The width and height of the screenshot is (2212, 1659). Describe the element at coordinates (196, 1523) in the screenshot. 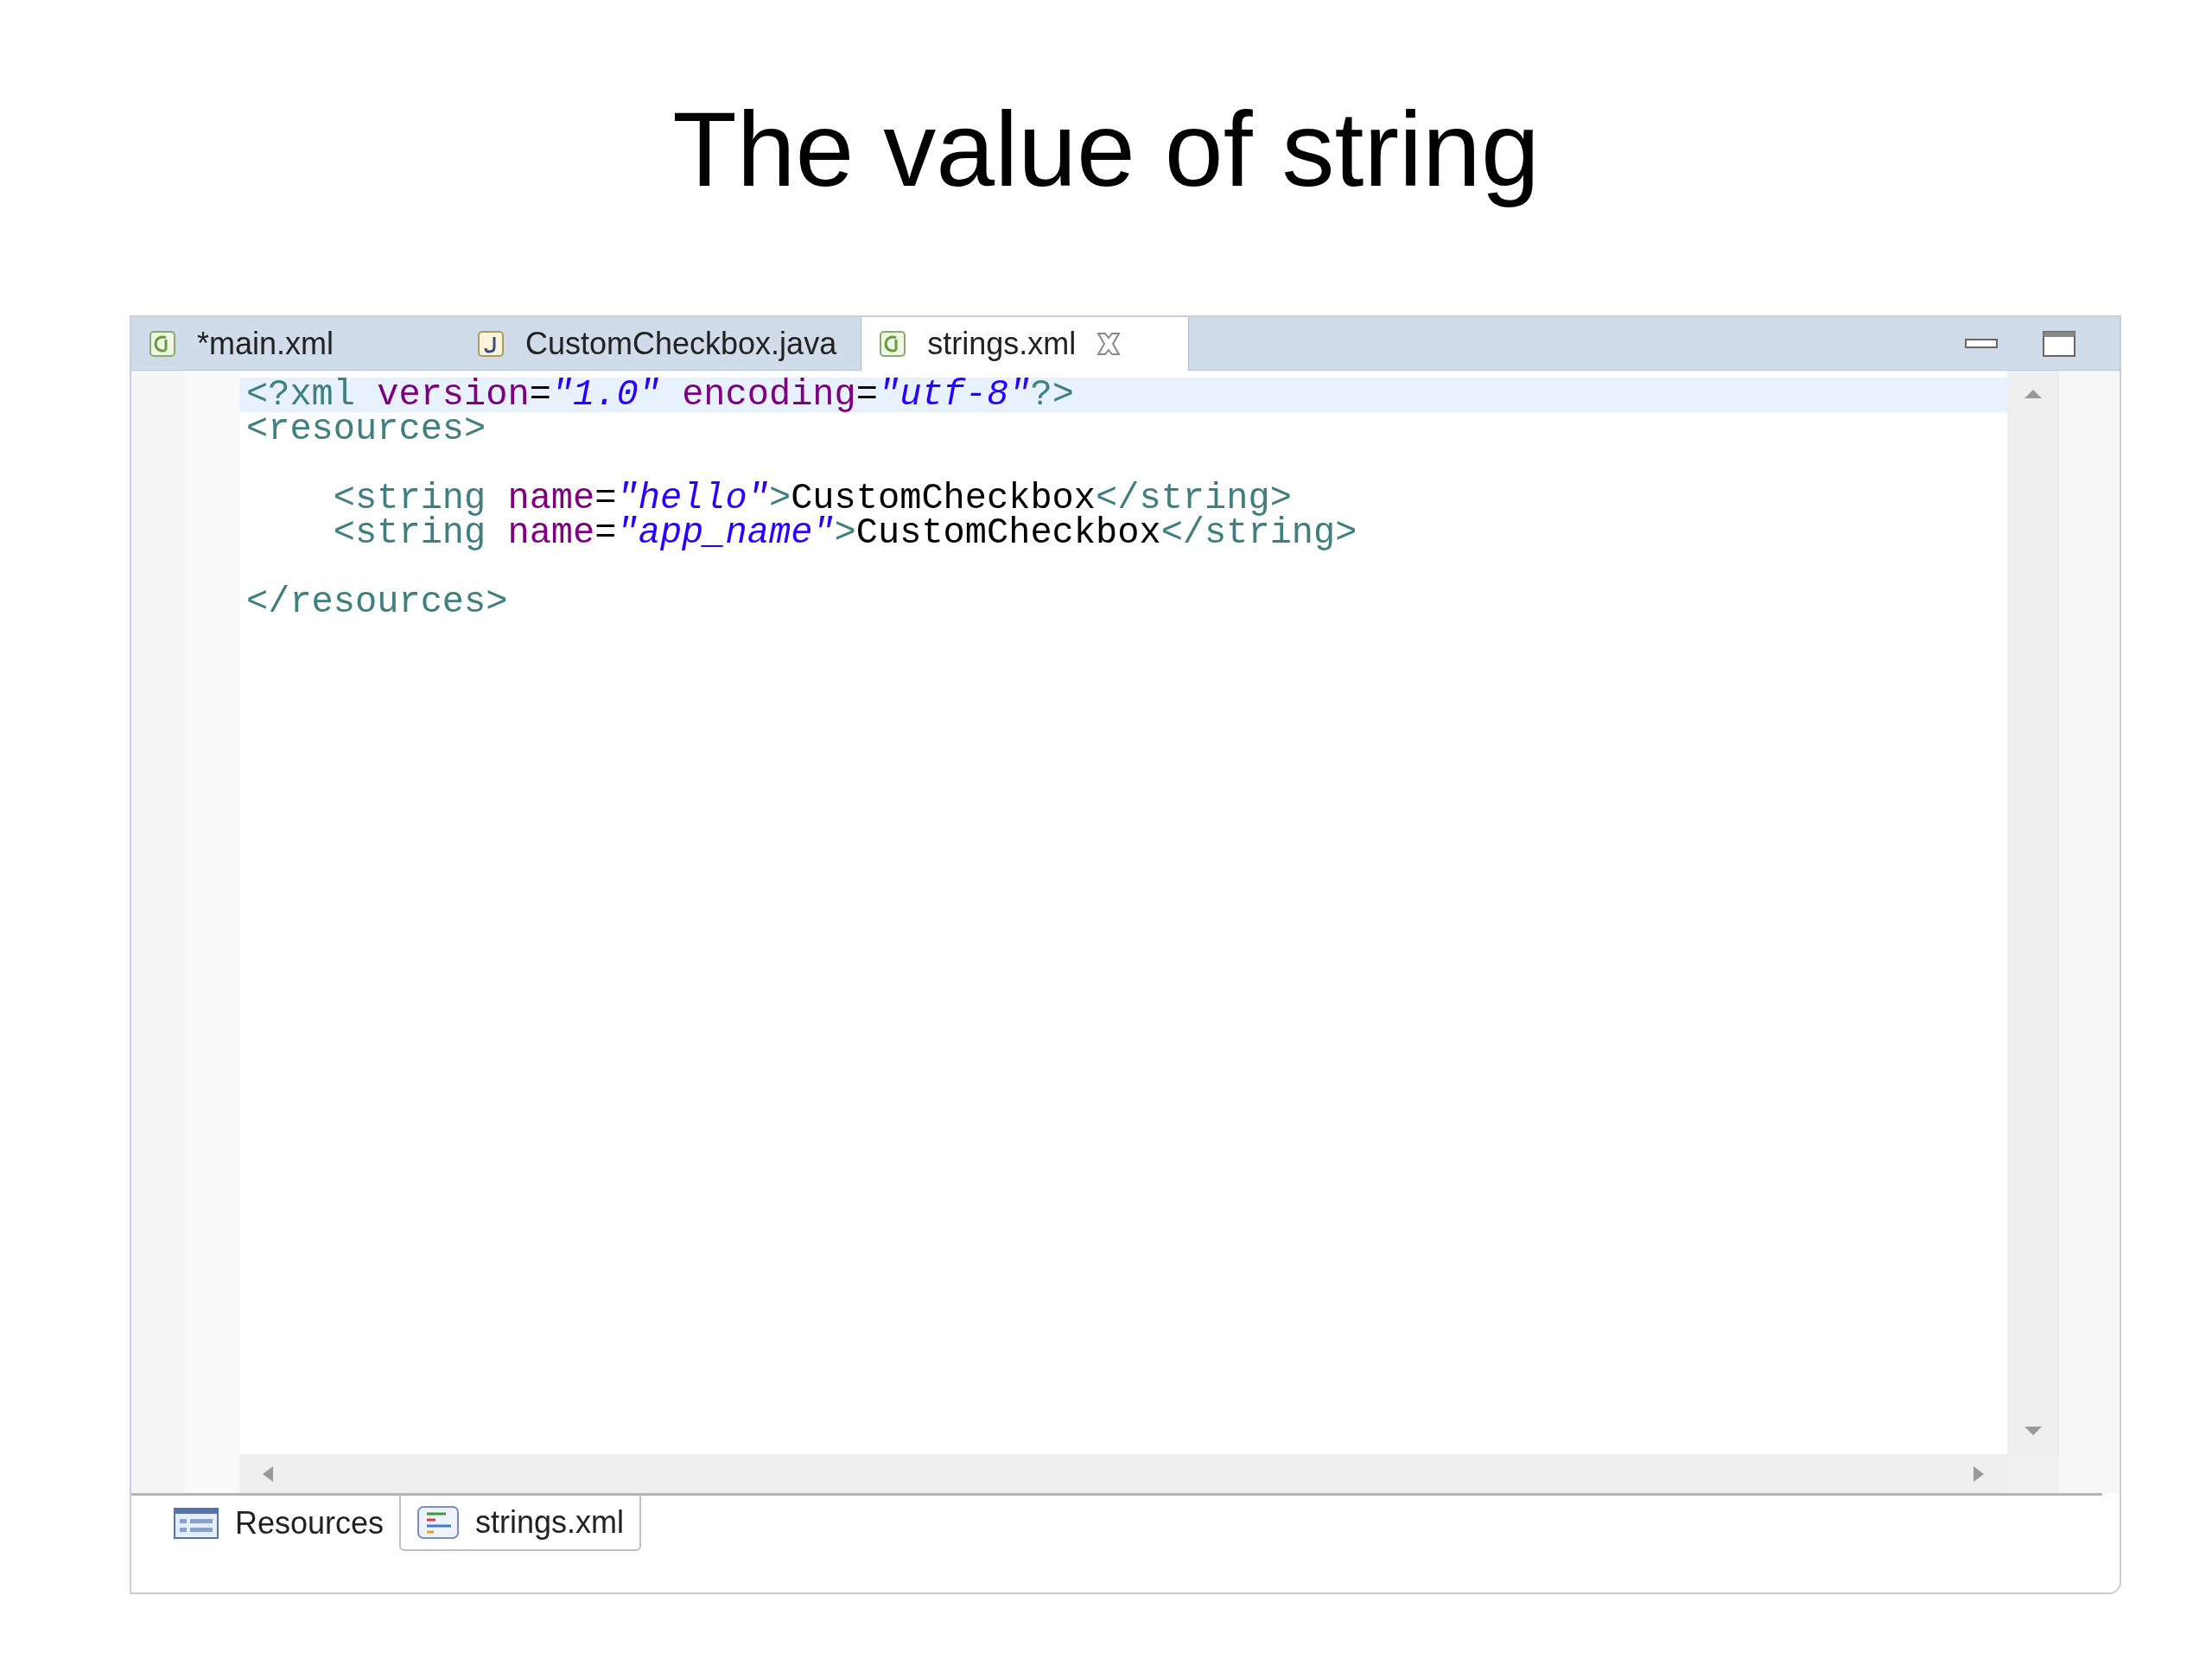

I see `form-icon` at that location.